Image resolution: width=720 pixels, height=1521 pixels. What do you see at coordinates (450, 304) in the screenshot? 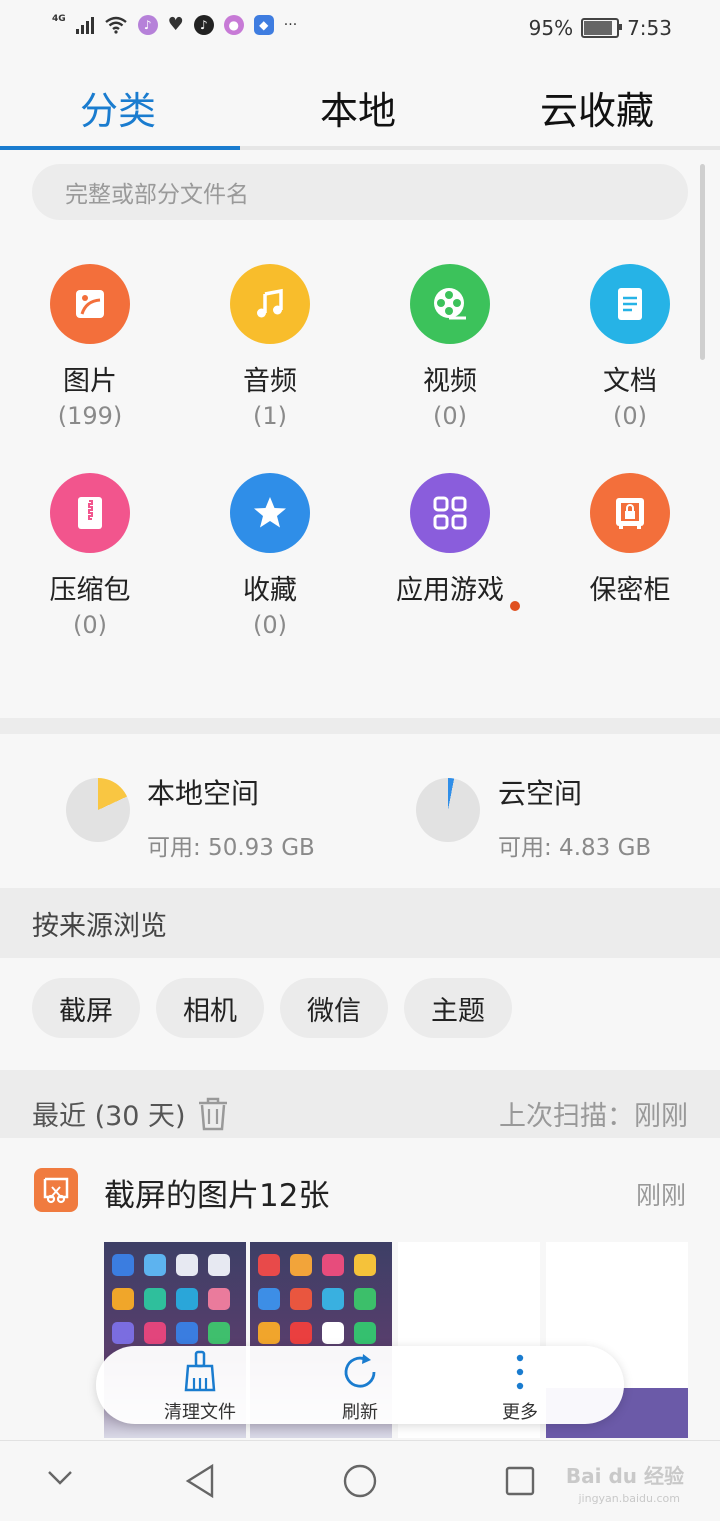
I see `film-reel-icon` at bounding box center [450, 304].